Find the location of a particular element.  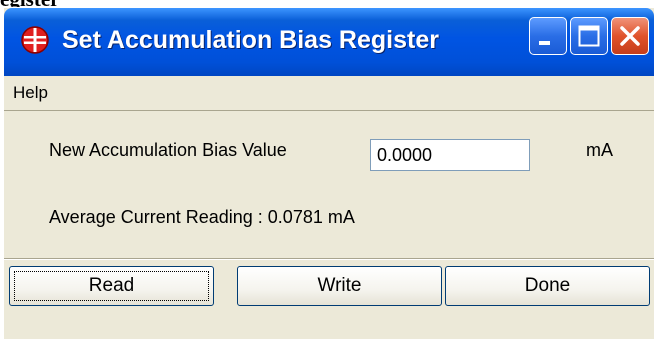

write-button-label: Write is located at coordinates (339, 285).